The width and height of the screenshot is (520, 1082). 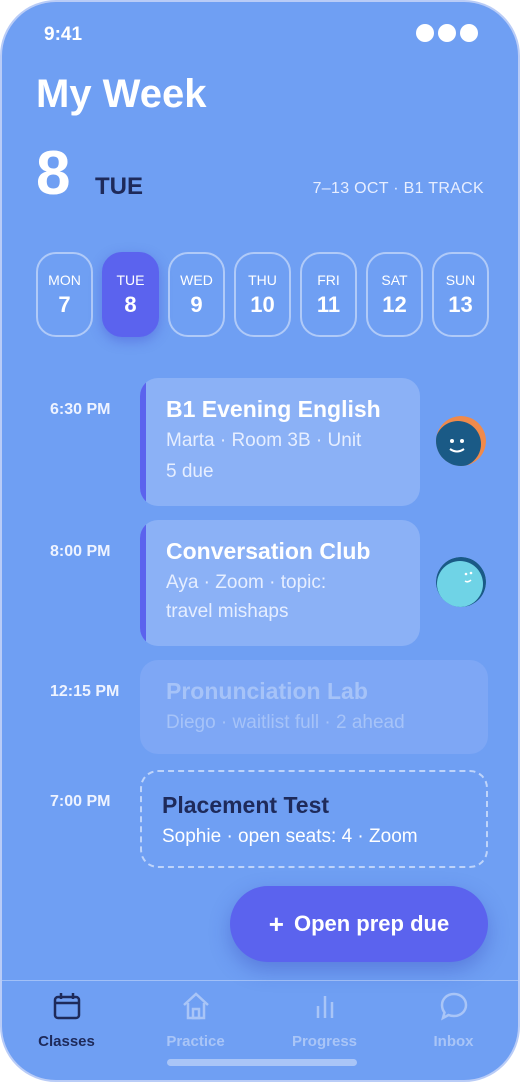 I want to click on bottom-nav: Classes Practice Progress Inbox, so click(x=260, y=1021).